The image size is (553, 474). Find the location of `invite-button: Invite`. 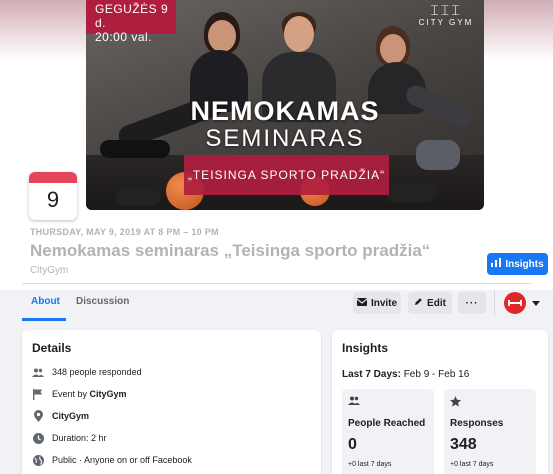

invite-button: Invite is located at coordinates (377, 303).